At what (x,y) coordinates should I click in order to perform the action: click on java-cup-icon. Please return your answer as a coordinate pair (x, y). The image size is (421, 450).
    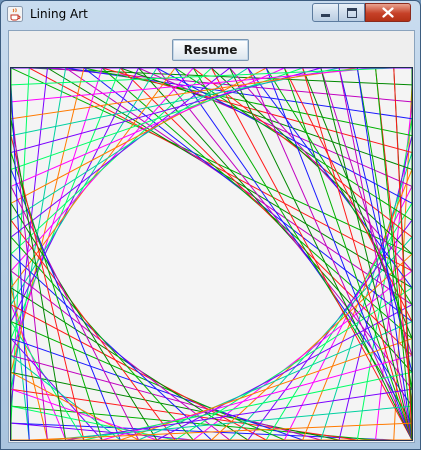
    Looking at the image, I should click on (15, 14).